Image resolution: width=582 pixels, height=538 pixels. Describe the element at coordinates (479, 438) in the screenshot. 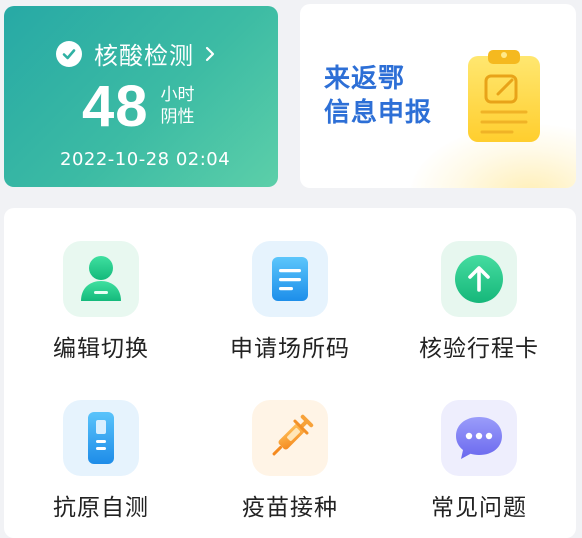

I see `chat-bubble-icon` at that location.